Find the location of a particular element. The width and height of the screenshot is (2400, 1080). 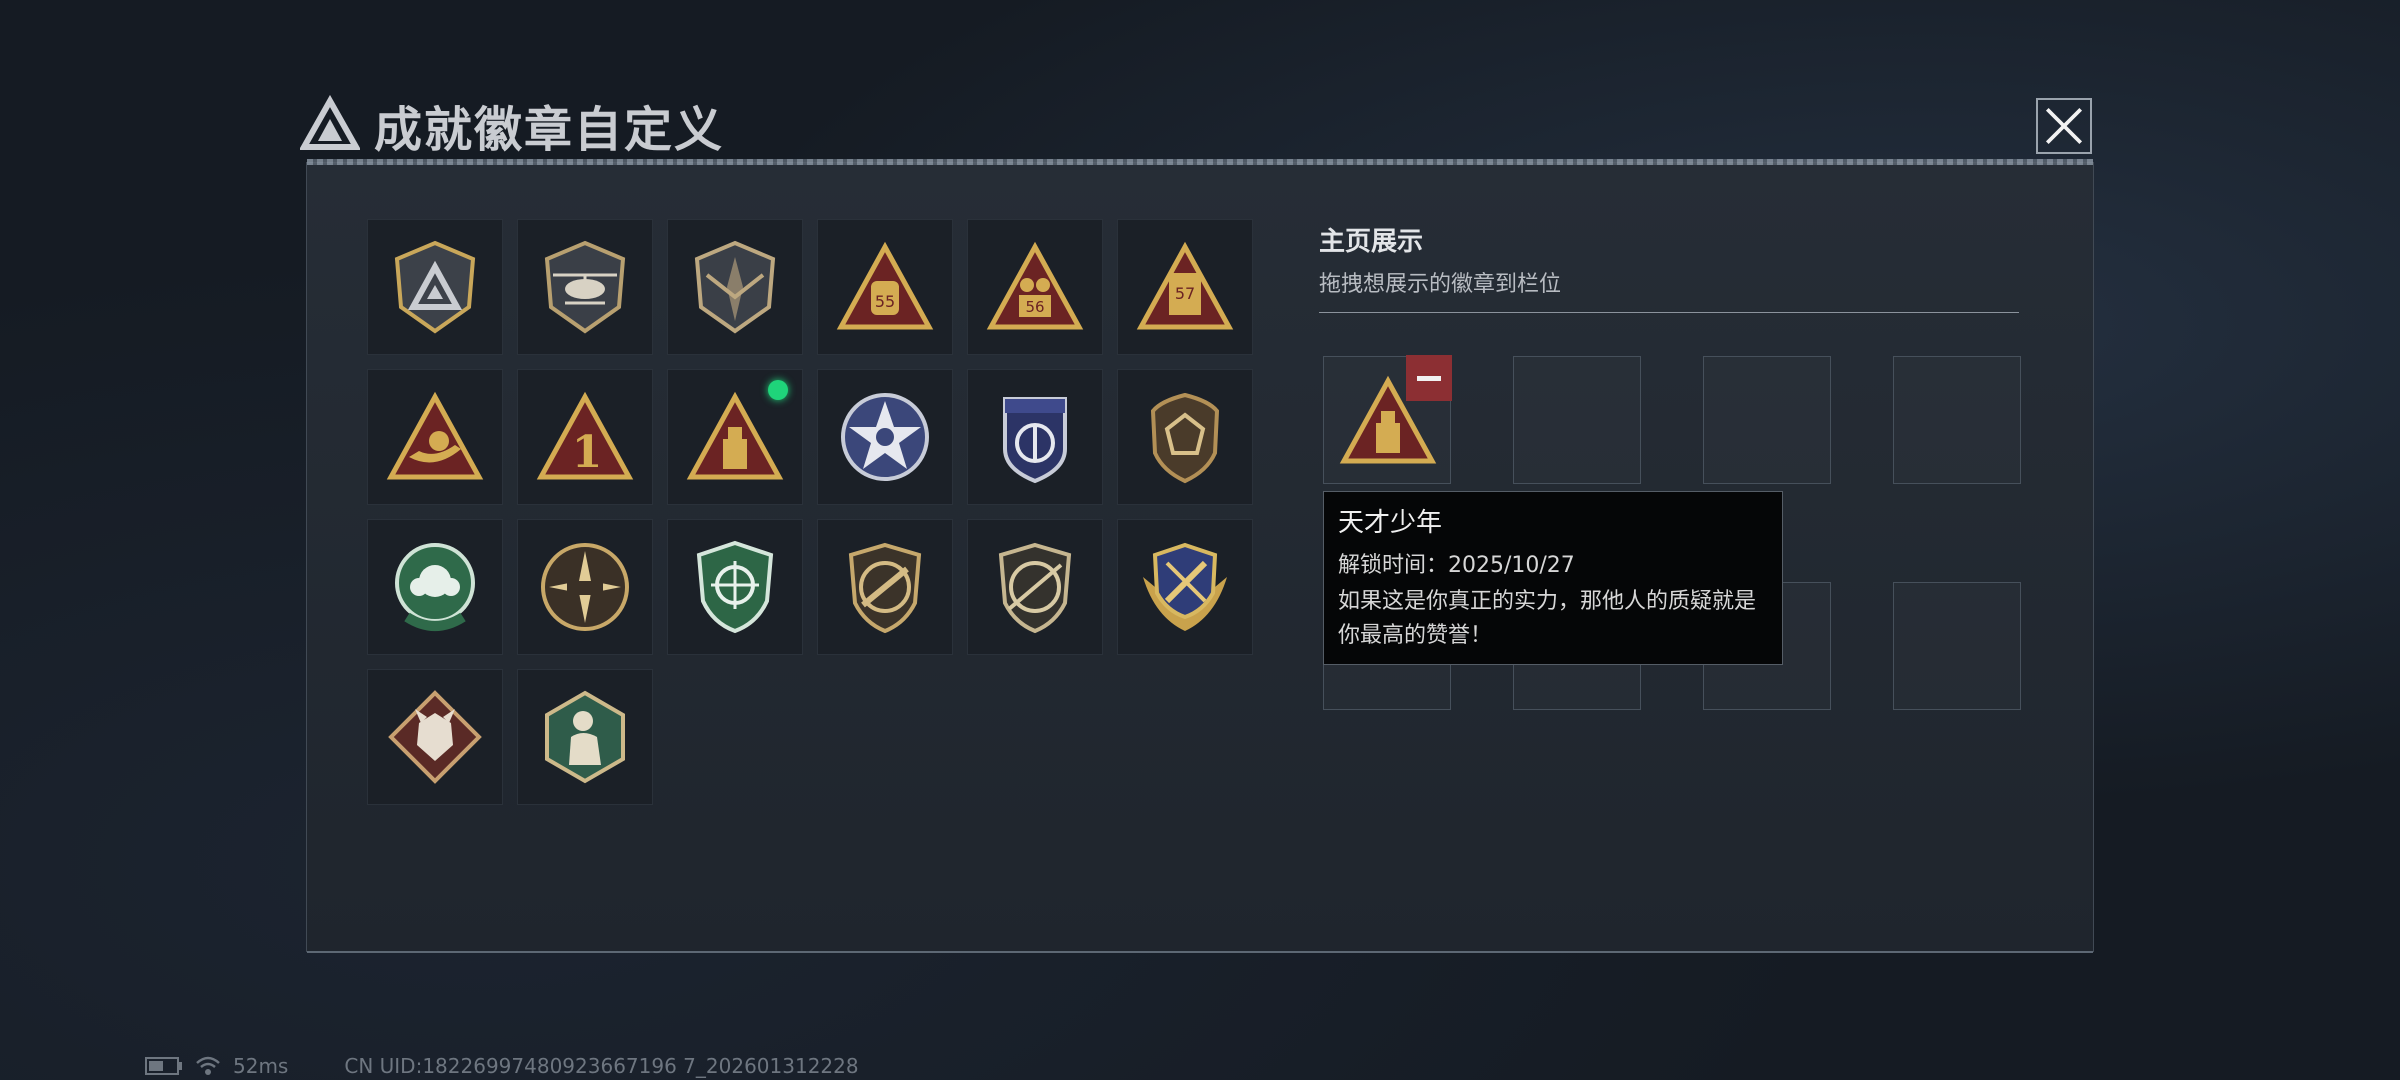

tooltip-description: 如果这是你真正的实力，那他人的质疑就是你最高的赞誉！ is located at coordinates (1547, 618).